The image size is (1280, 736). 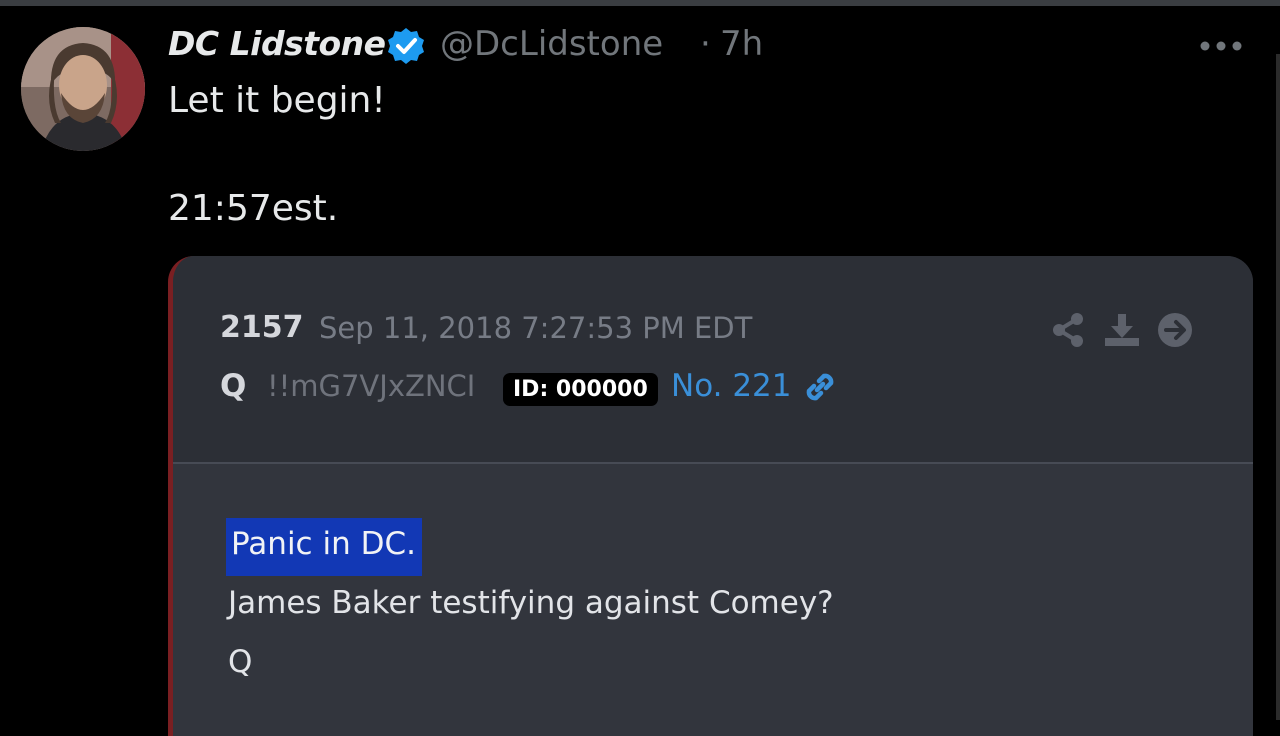 What do you see at coordinates (233, 386) in the screenshot?
I see `post-author: Q` at bounding box center [233, 386].